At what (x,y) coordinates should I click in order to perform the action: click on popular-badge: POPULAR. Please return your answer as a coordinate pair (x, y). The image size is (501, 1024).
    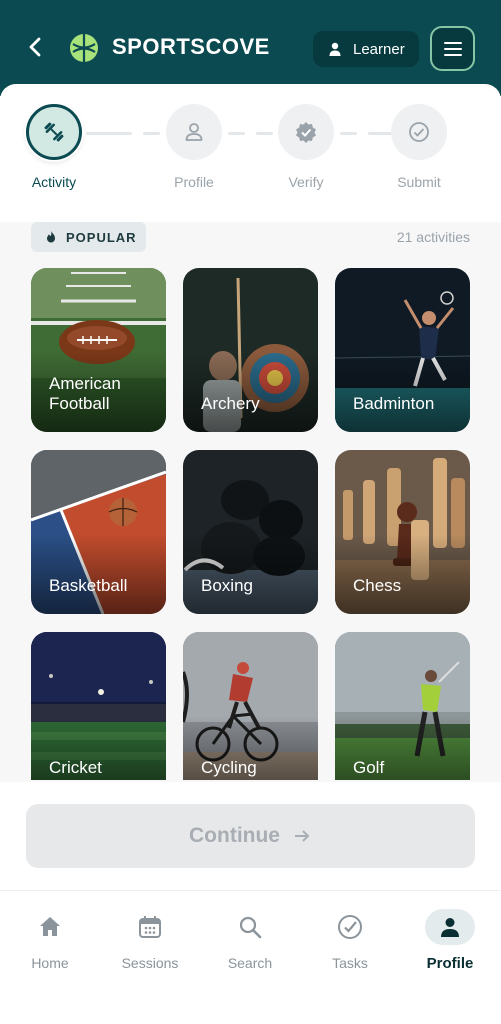
    Looking at the image, I should click on (88, 237).